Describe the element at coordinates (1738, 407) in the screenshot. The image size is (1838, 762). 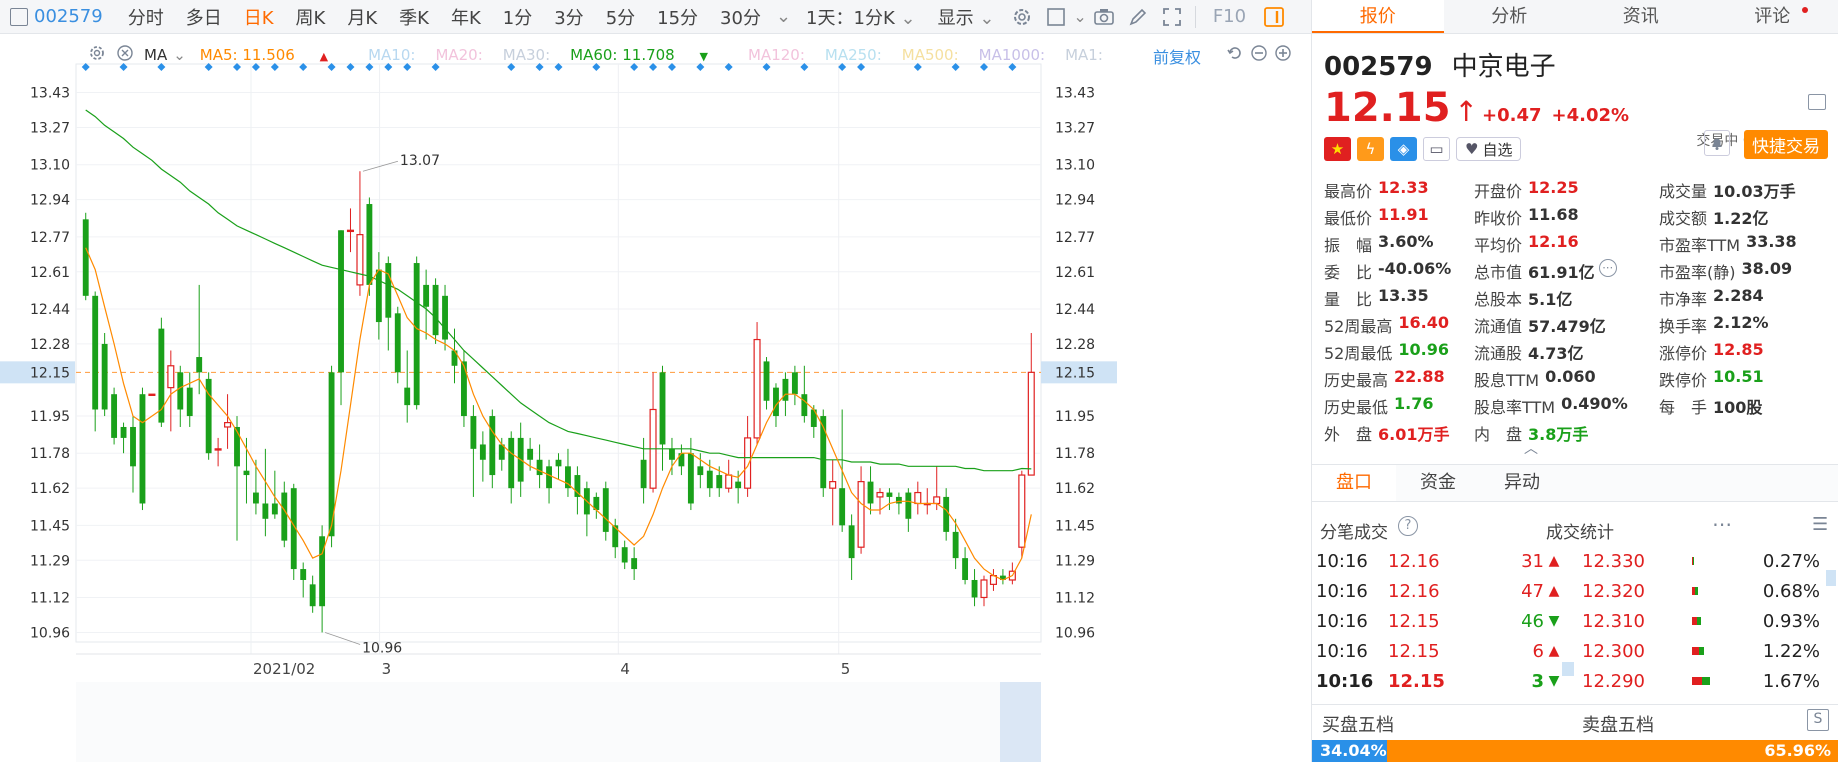
I see `quote-value: 100股` at that location.